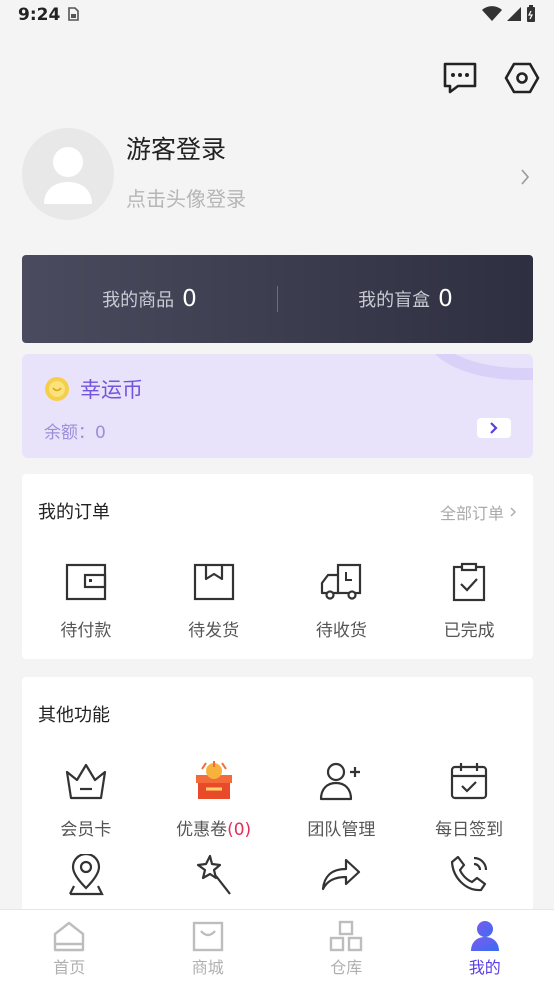 This screenshot has height=984, width=554. What do you see at coordinates (86, 781) in the screenshot?
I see `crown-icon` at bounding box center [86, 781].